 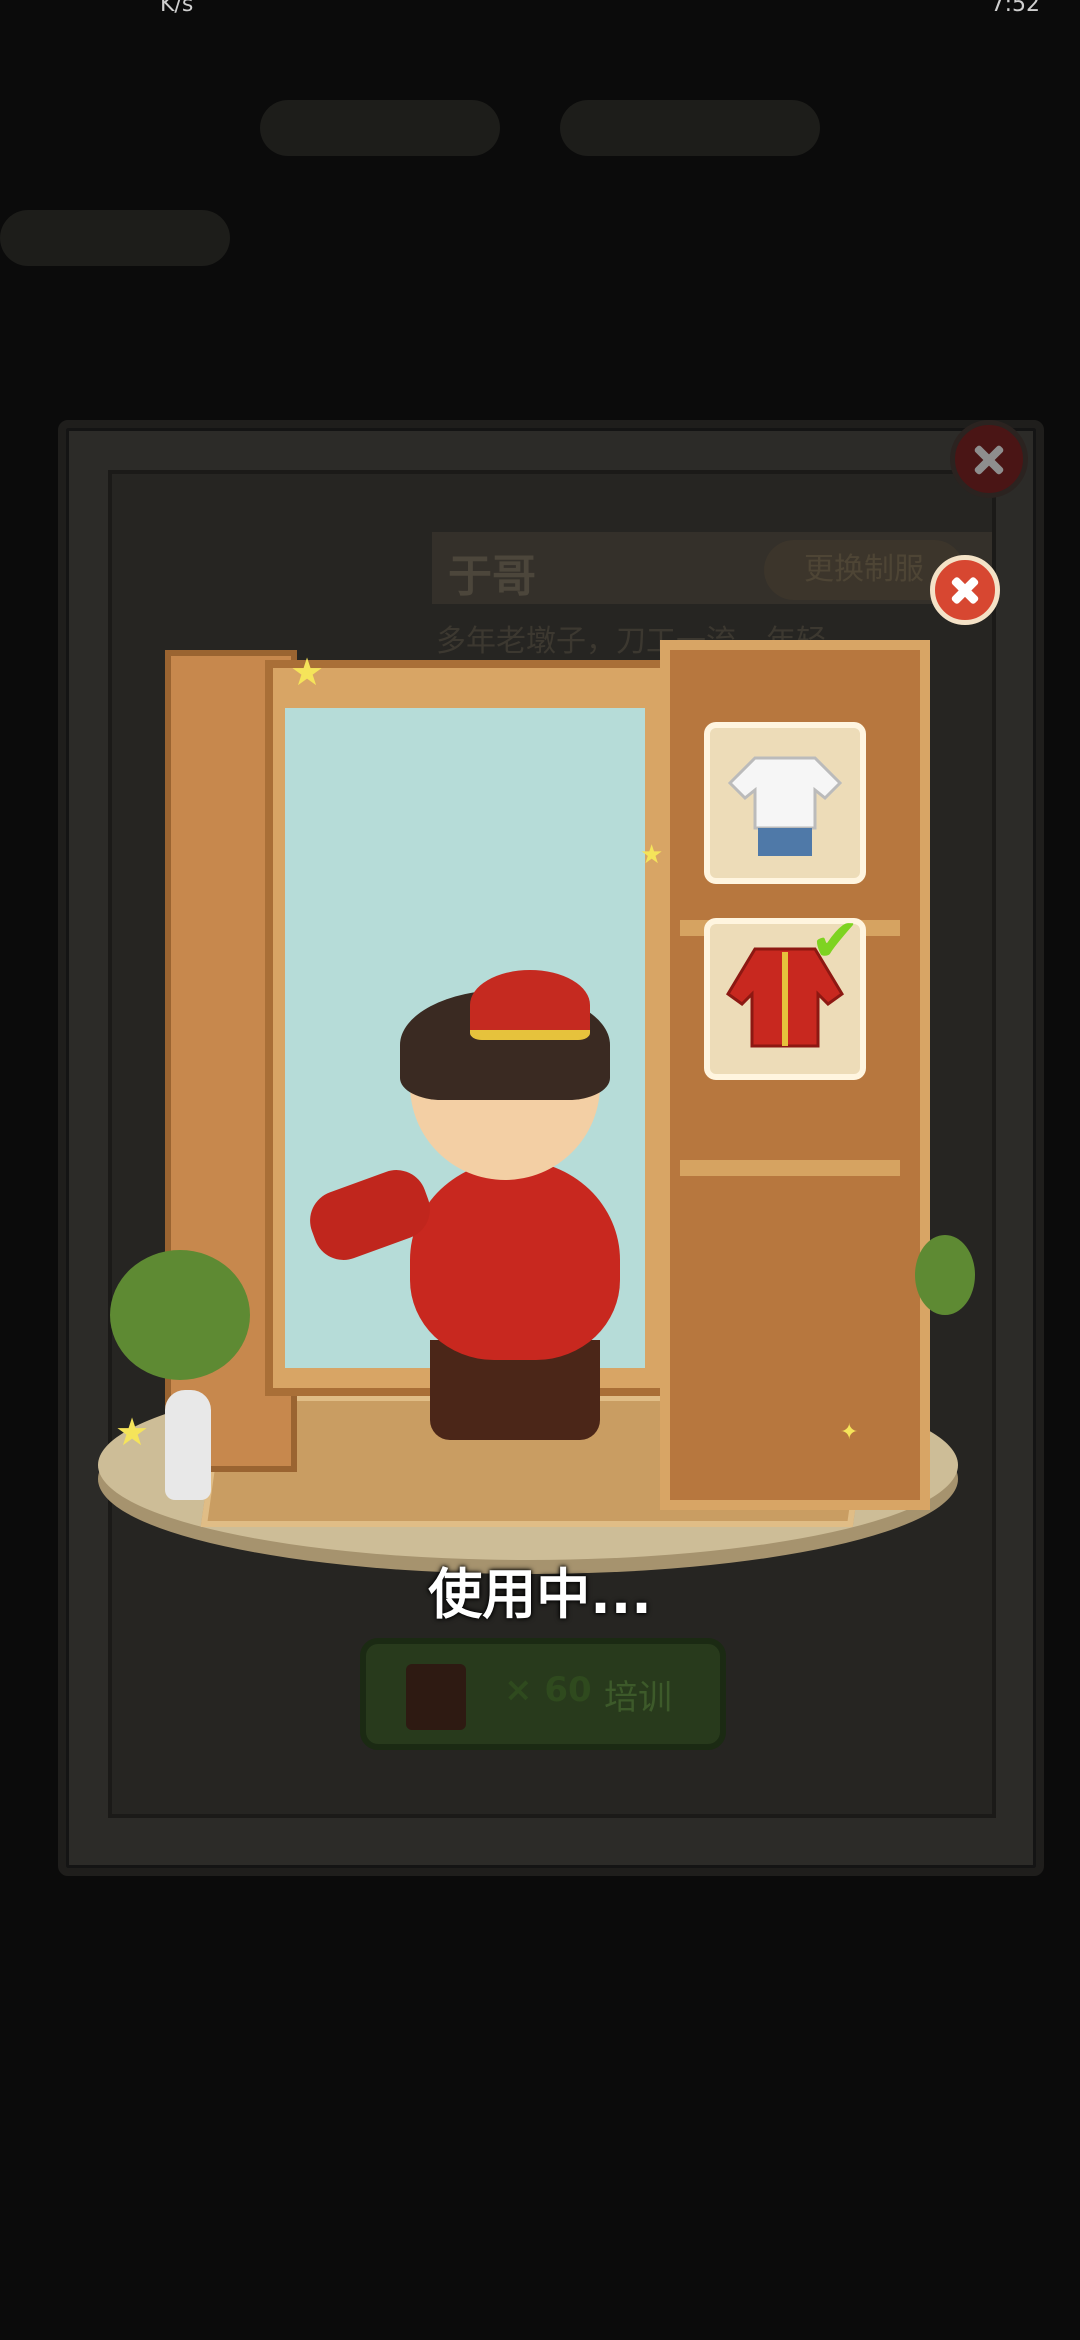 What do you see at coordinates (849, 1432) in the screenshot?
I see `sparkle-icon: ✦` at bounding box center [849, 1432].